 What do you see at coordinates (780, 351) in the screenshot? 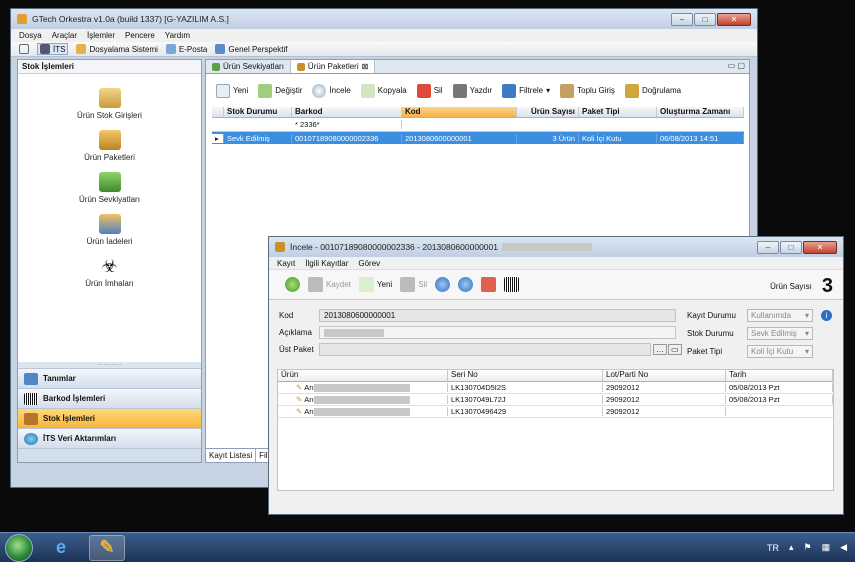
I see `paket-tipi-select: Koli İçi Kutu ▾` at bounding box center [780, 351].